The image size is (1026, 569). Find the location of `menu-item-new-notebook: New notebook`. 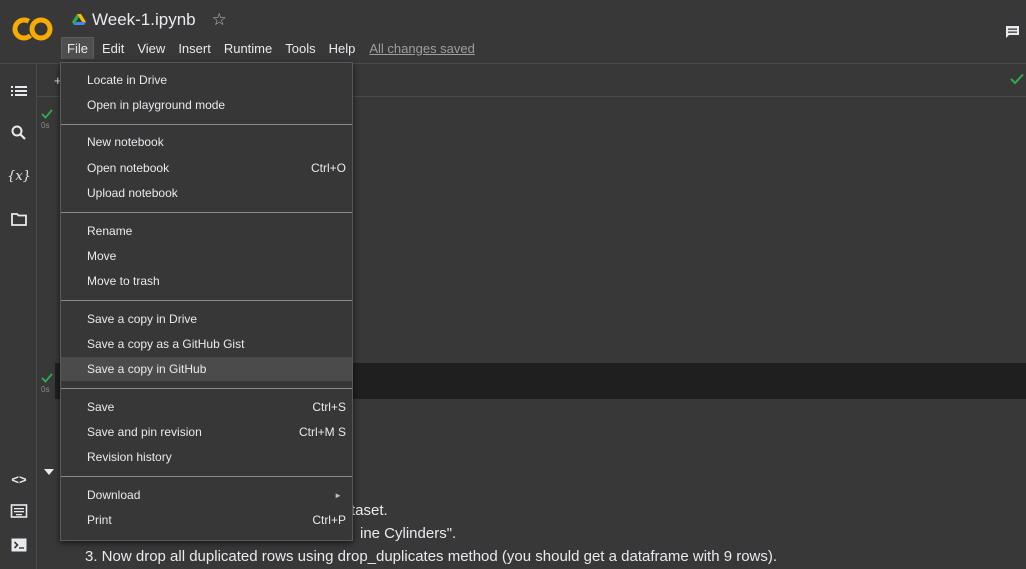

menu-item-new-notebook: New notebook is located at coordinates (206, 142).